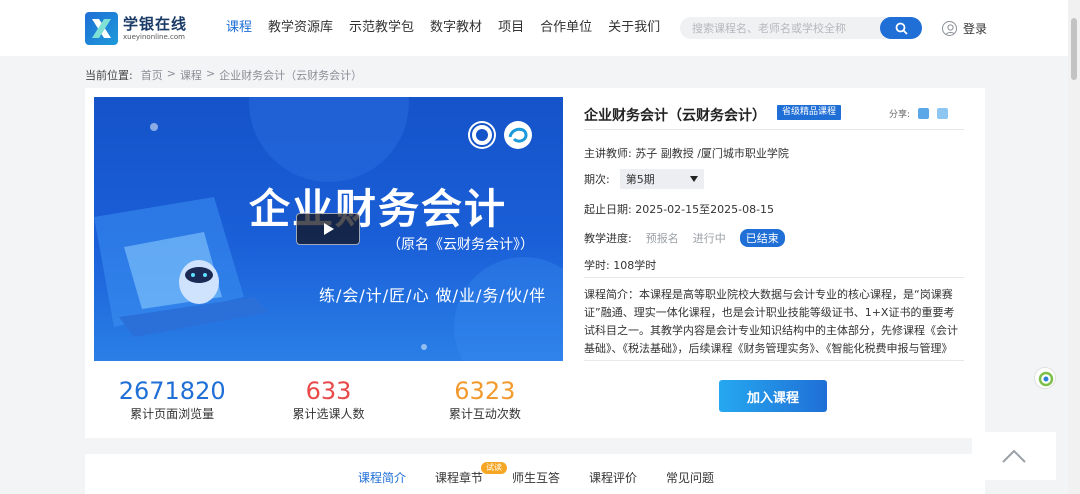  I want to click on breadcrumb-label: 当前位置:, so click(109, 75).